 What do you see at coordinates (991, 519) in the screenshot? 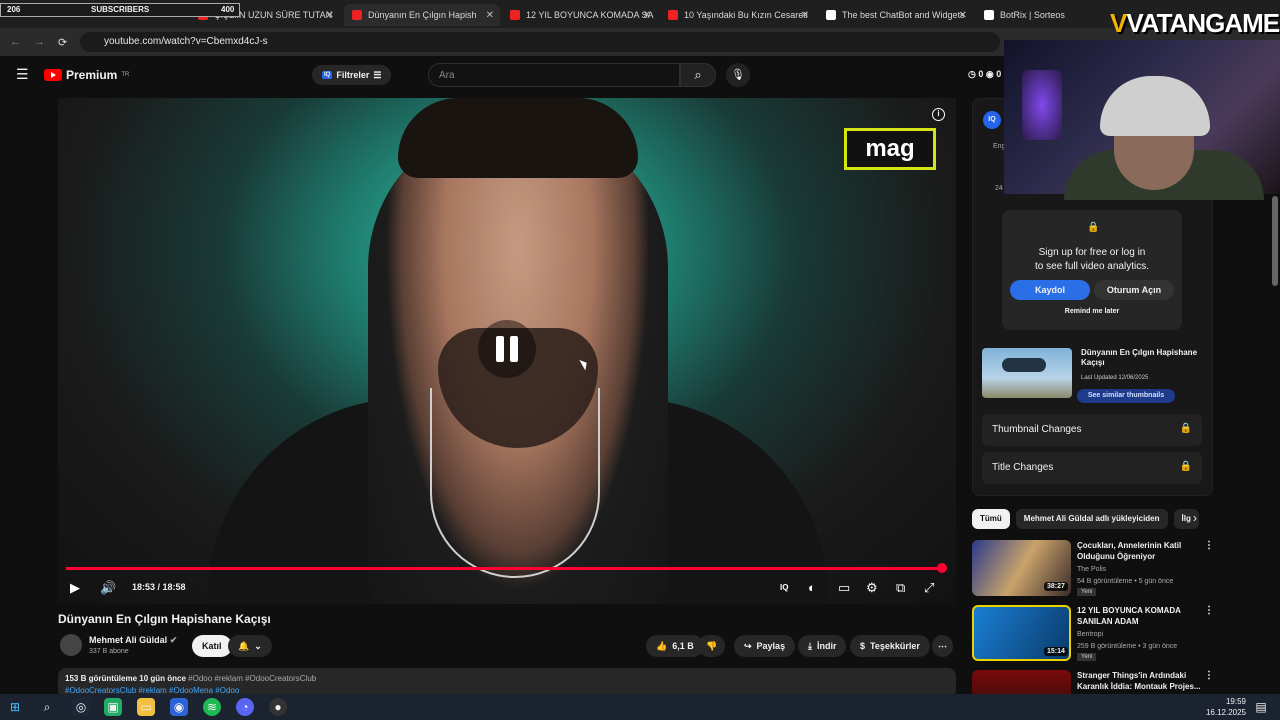
I see `chip-all: Tümü` at bounding box center [991, 519].